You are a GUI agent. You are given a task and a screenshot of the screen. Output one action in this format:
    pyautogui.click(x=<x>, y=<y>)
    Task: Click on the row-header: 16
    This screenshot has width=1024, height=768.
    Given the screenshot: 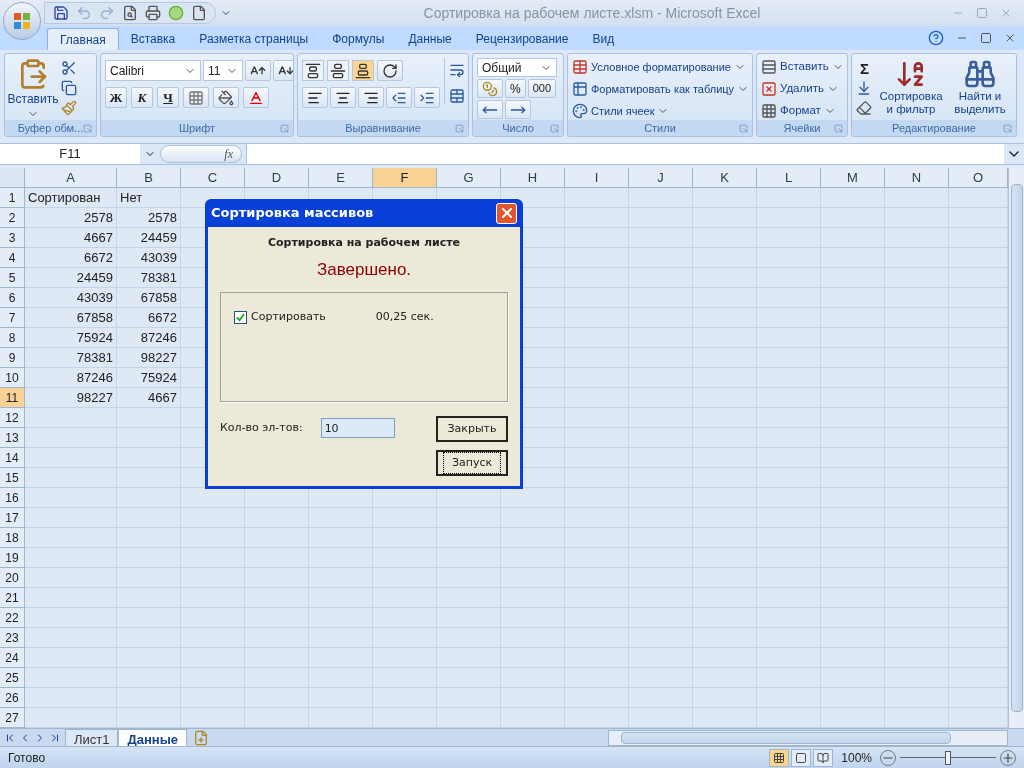 What is the action you would take?
    pyautogui.click(x=12, y=498)
    